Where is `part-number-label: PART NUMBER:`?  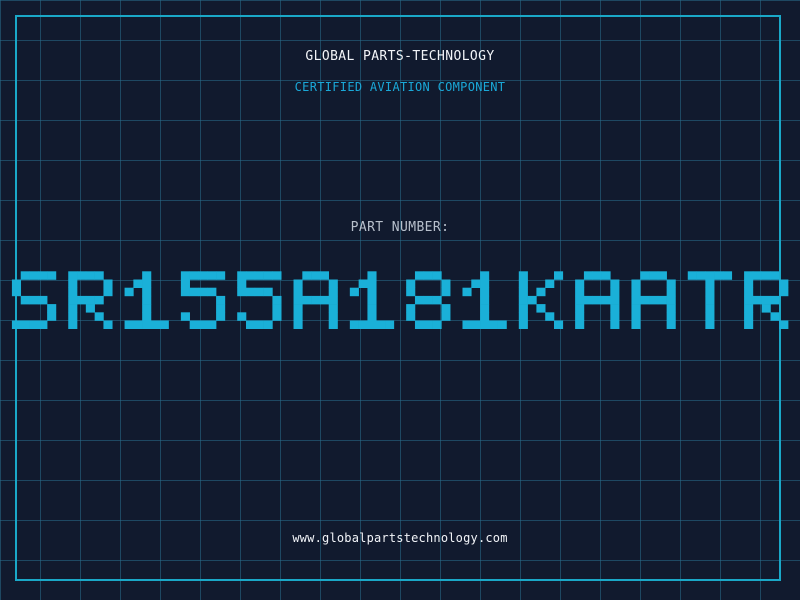 part-number-label: PART NUMBER: is located at coordinates (400, 227).